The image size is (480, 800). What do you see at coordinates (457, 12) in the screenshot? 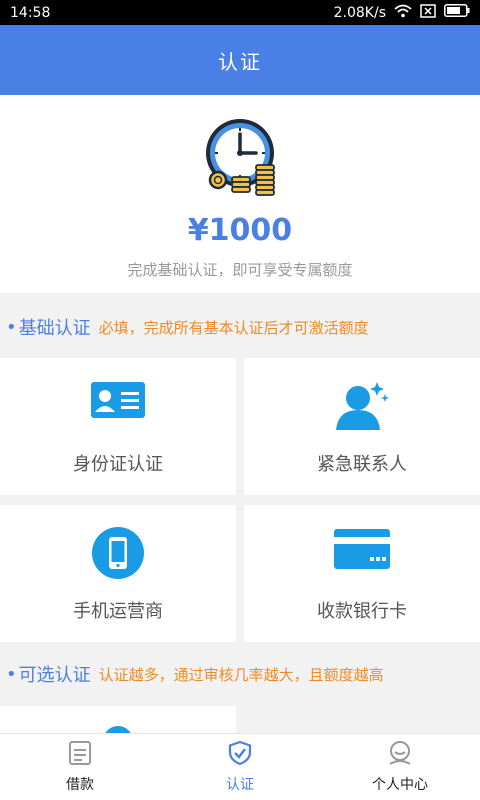
I see `battery-icon` at bounding box center [457, 12].